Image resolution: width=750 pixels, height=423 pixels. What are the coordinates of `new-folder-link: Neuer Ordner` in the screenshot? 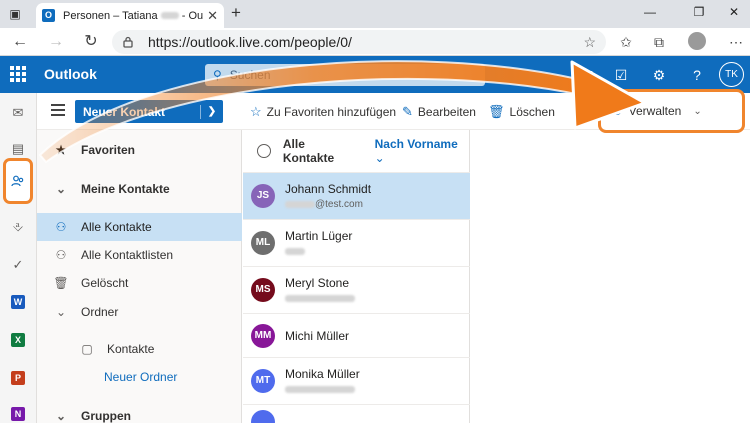 It's located at (139, 377).